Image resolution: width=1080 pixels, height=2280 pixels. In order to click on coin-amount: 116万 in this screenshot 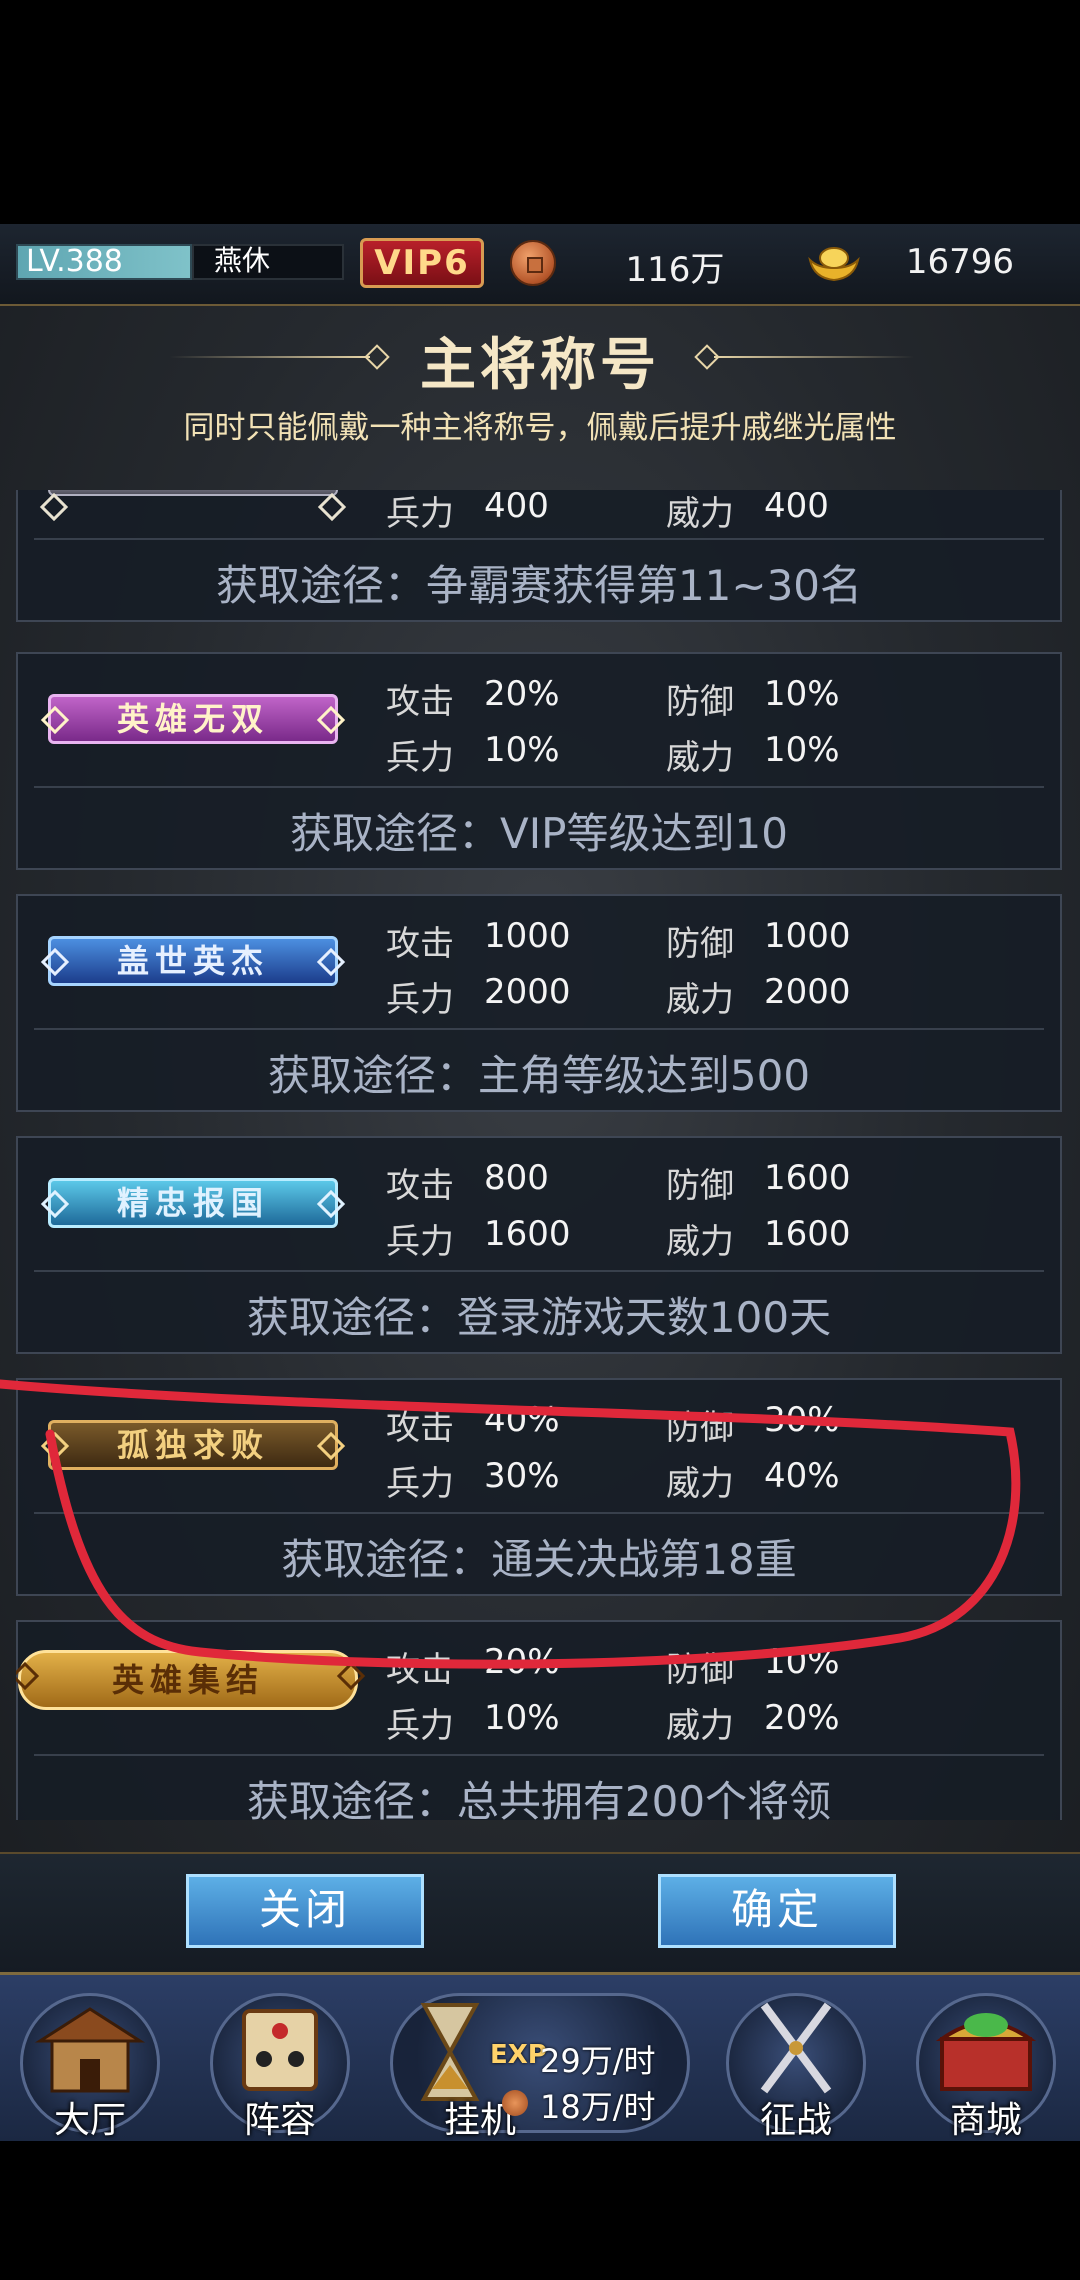, I will do `click(675, 270)`.